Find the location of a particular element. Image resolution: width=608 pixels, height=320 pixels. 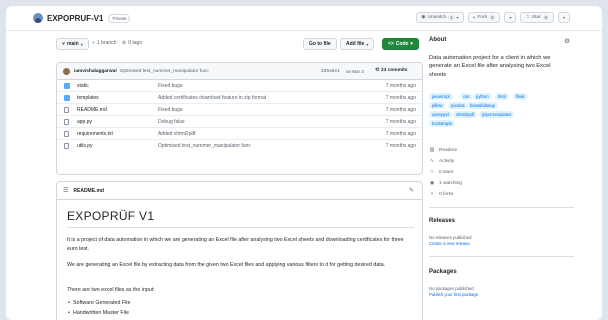

author-avatar is located at coordinates (66, 71).